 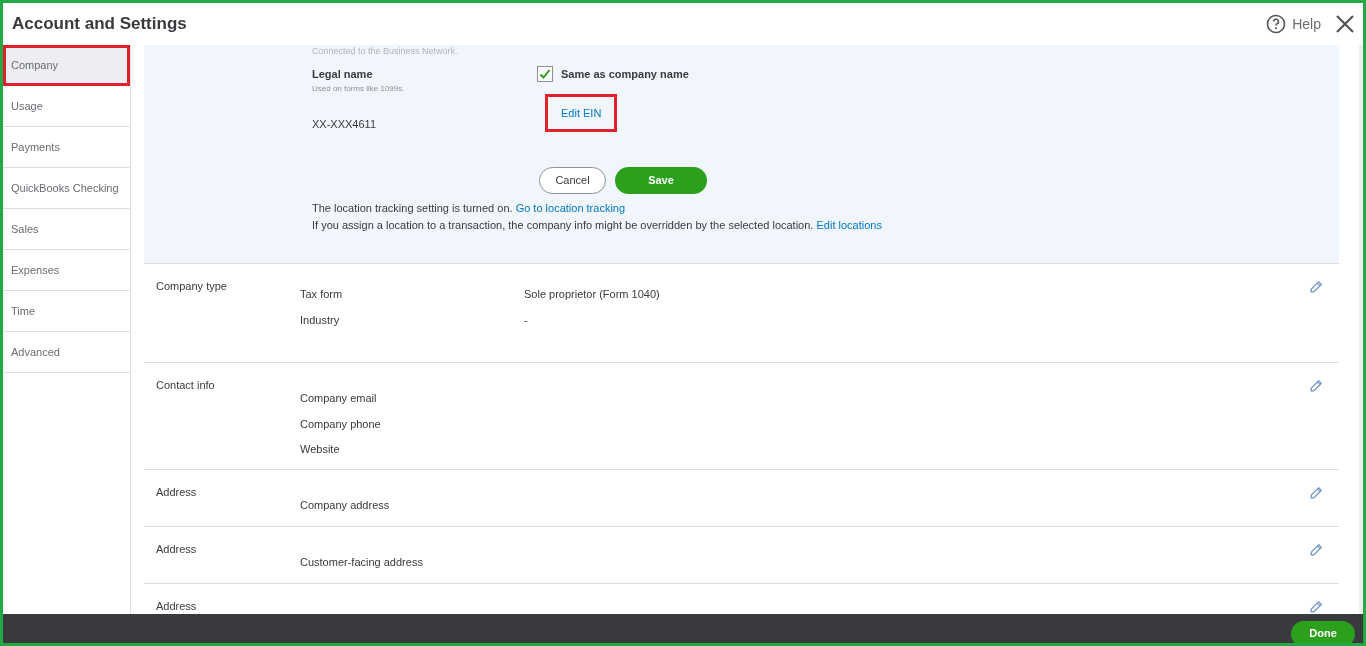 What do you see at coordinates (469, 208) in the screenshot?
I see `location-note: The location tracking setting is turned on. Go to location tracking` at bounding box center [469, 208].